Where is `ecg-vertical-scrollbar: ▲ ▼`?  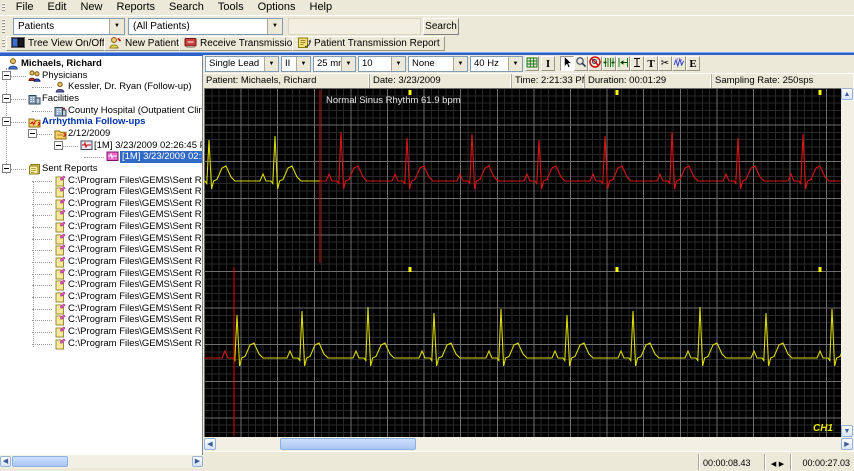 ecg-vertical-scrollbar: ▲ ▼ is located at coordinates (847, 262).